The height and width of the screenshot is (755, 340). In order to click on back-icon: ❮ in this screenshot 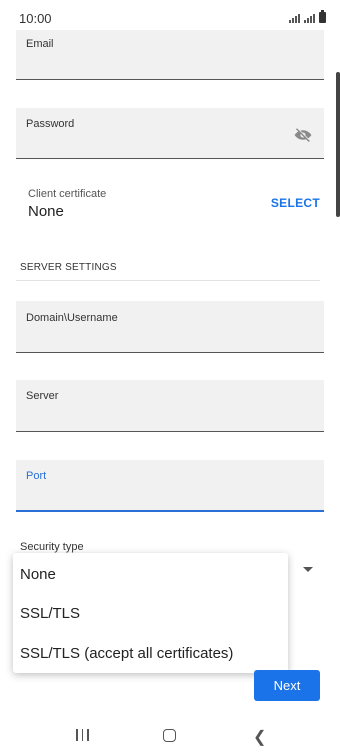, I will do `click(259, 737)`.